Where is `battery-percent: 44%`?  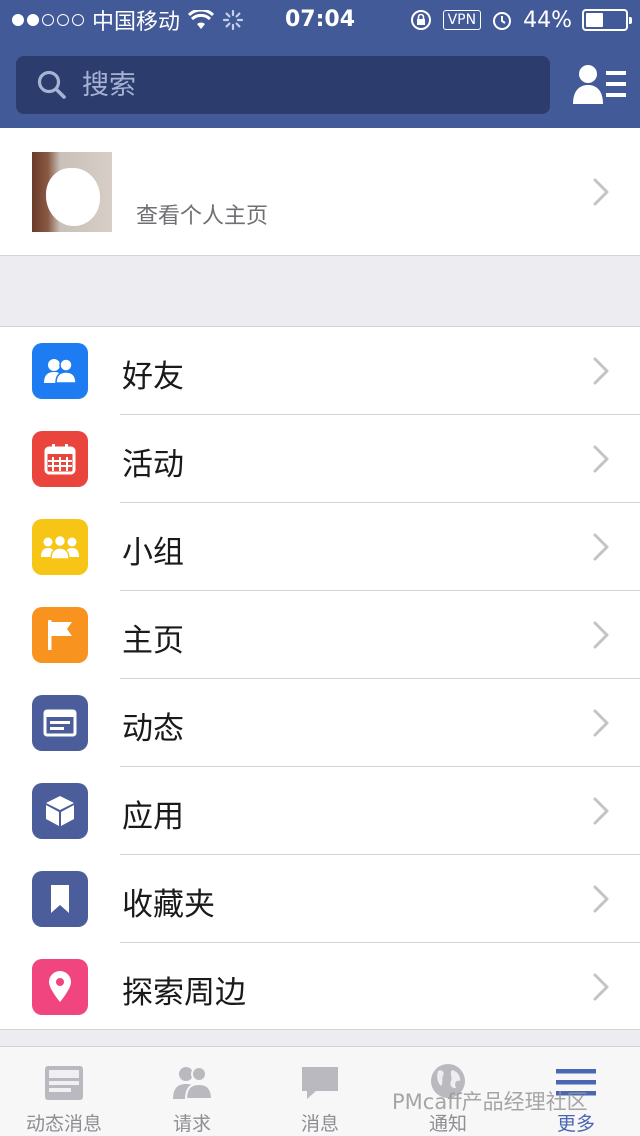 battery-percent: 44% is located at coordinates (547, 20).